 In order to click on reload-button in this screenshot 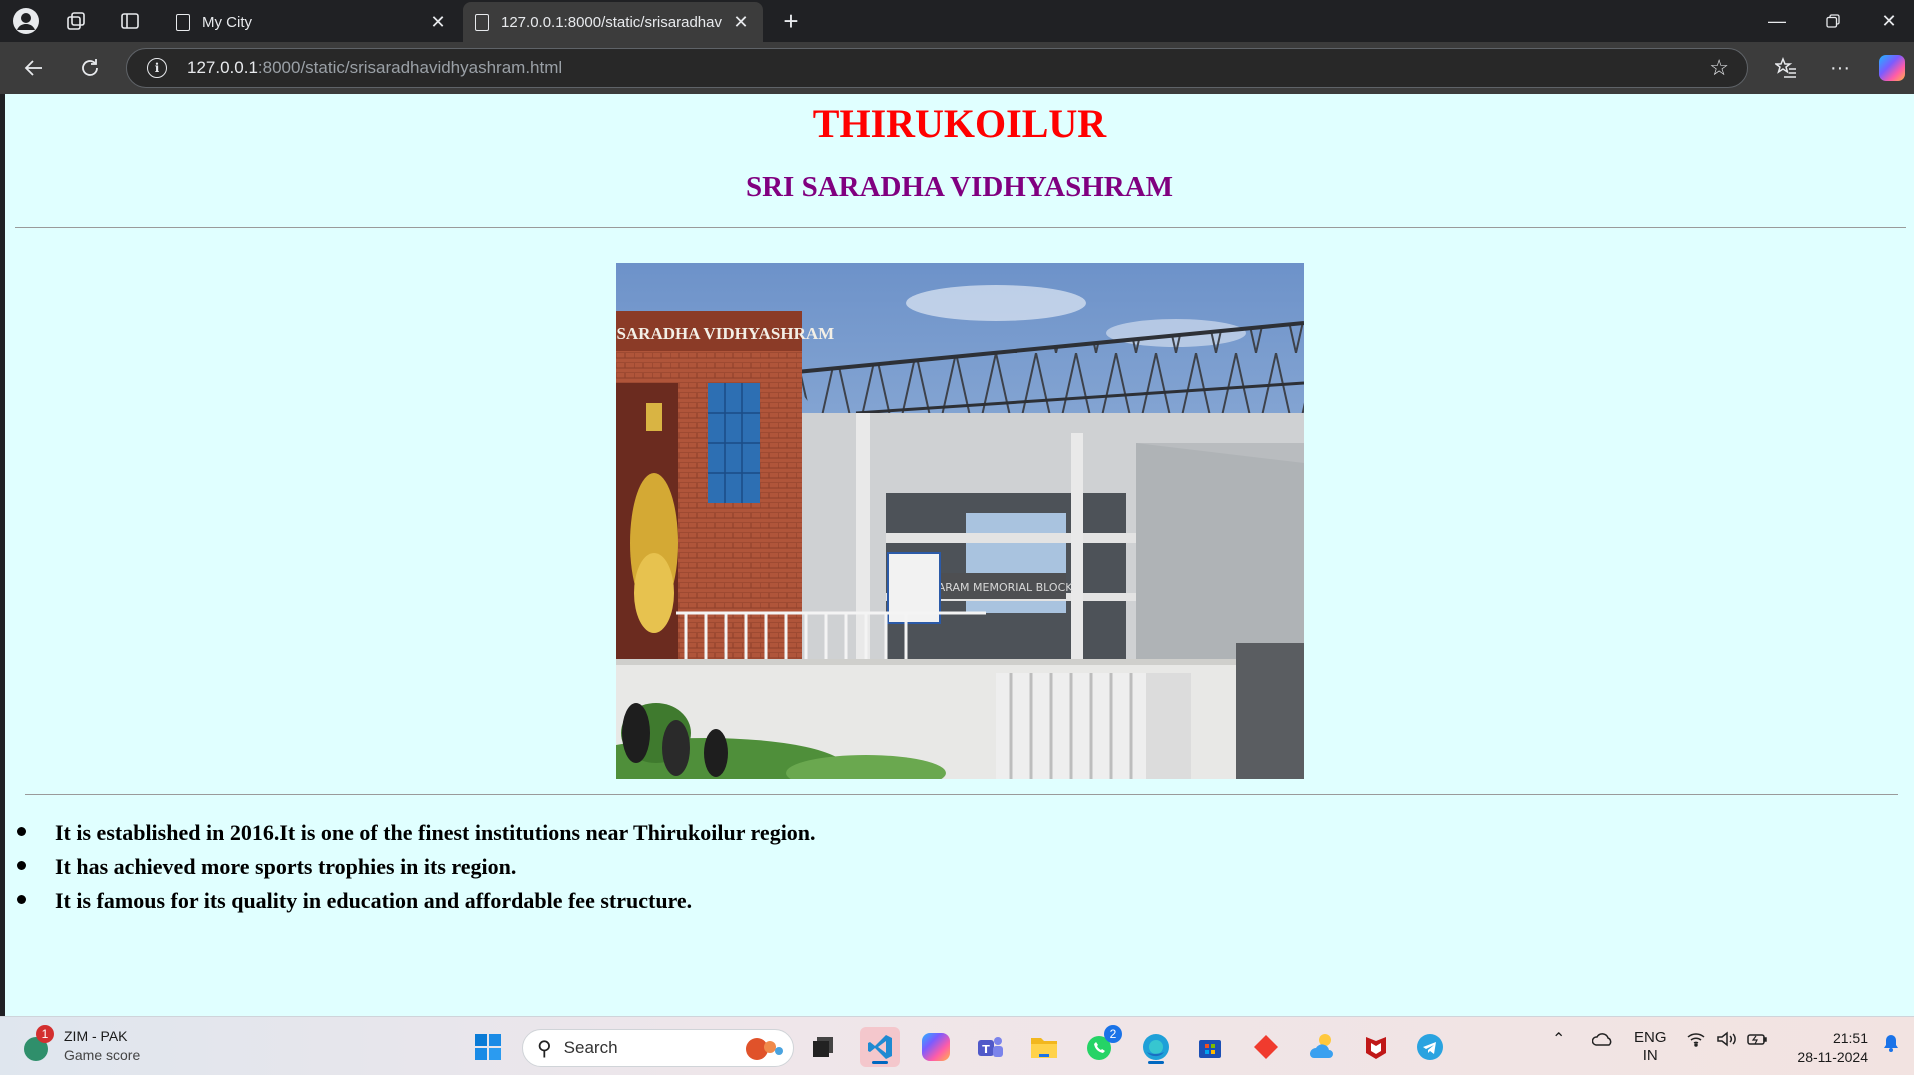, I will do `click(90, 68)`.